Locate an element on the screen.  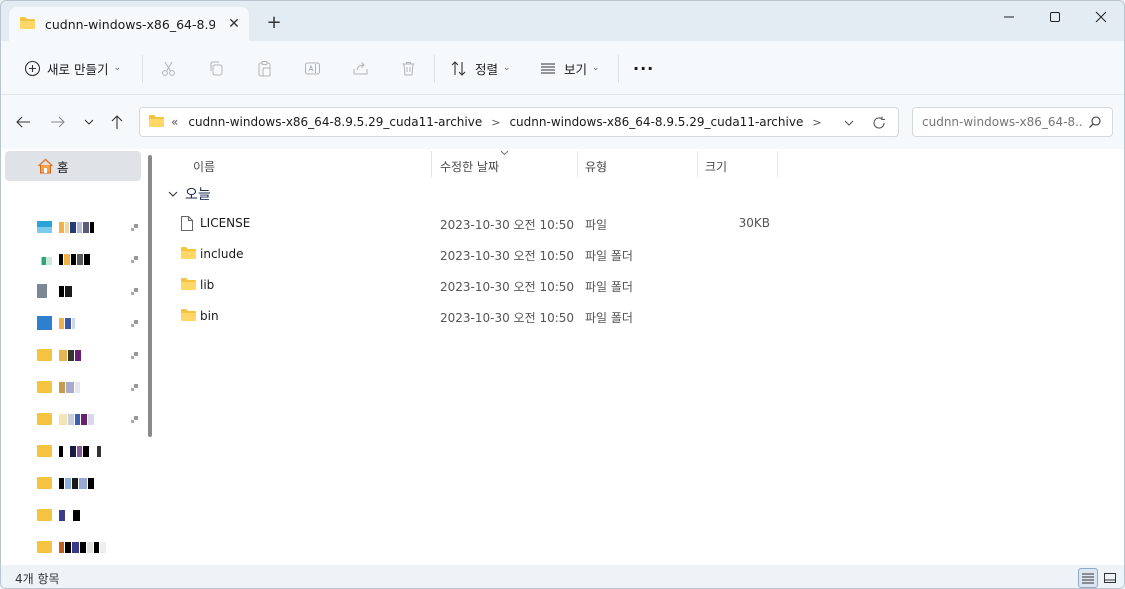
chevron-down-icon is located at coordinates (89, 122).